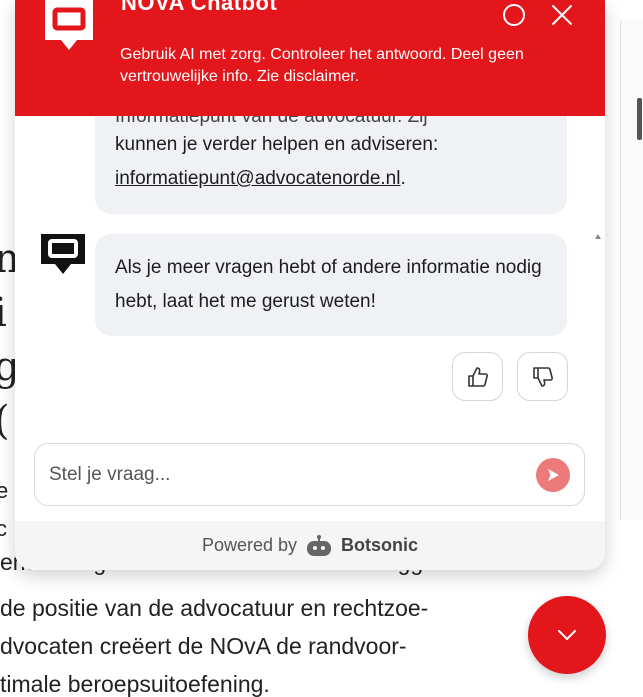 This screenshot has width=643, height=697. I want to click on circle-icon, so click(514, 15).